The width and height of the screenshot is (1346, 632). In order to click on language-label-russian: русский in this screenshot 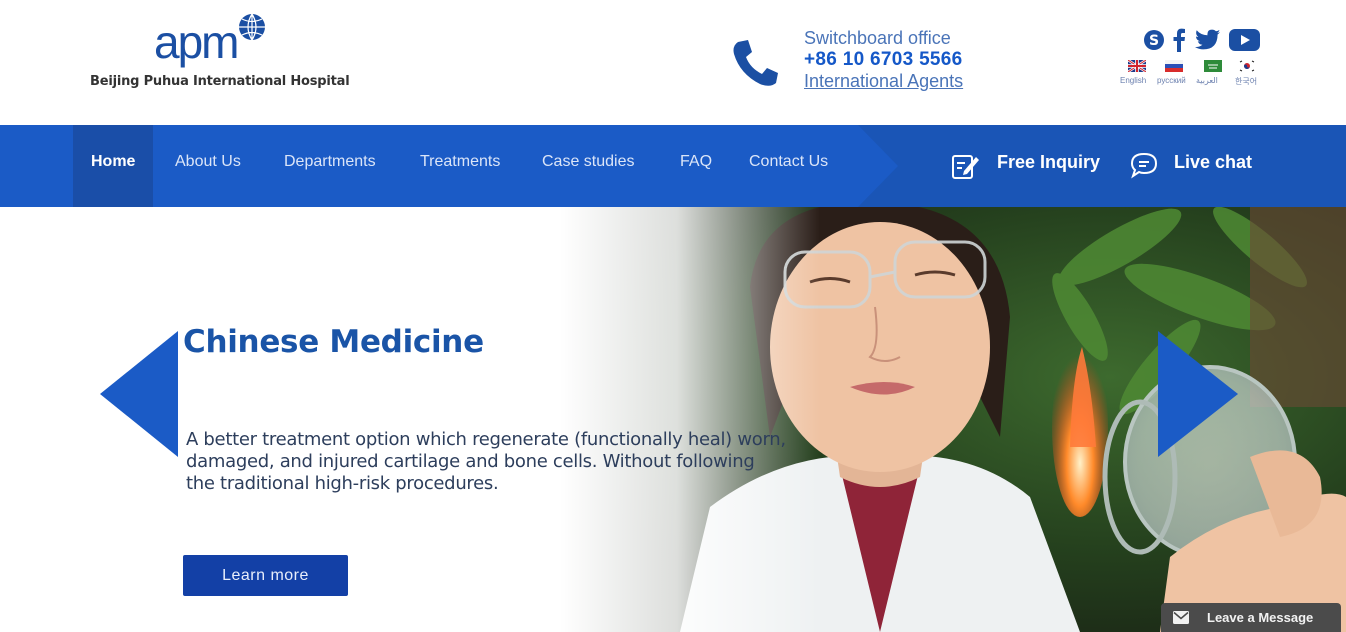, I will do `click(1171, 80)`.